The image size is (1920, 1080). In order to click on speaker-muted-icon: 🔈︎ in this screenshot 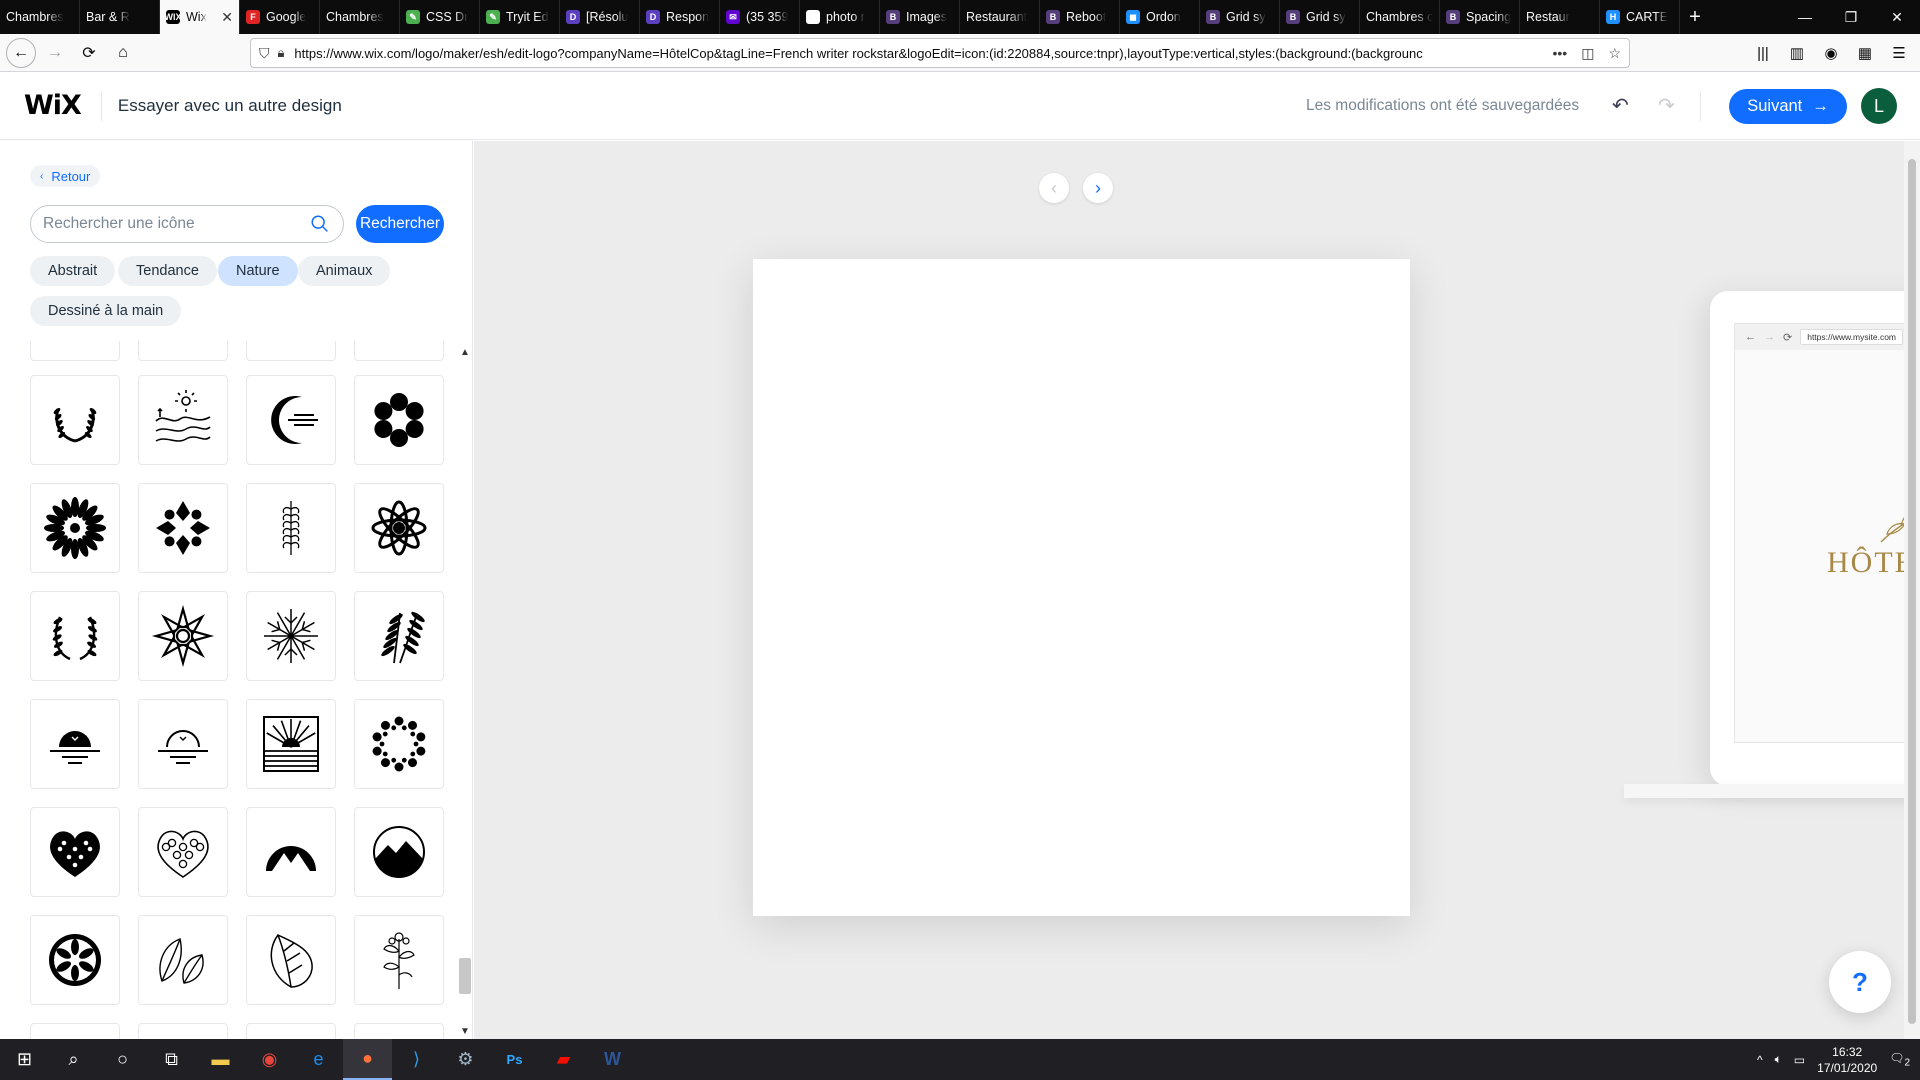, I will do `click(1778, 1059)`.